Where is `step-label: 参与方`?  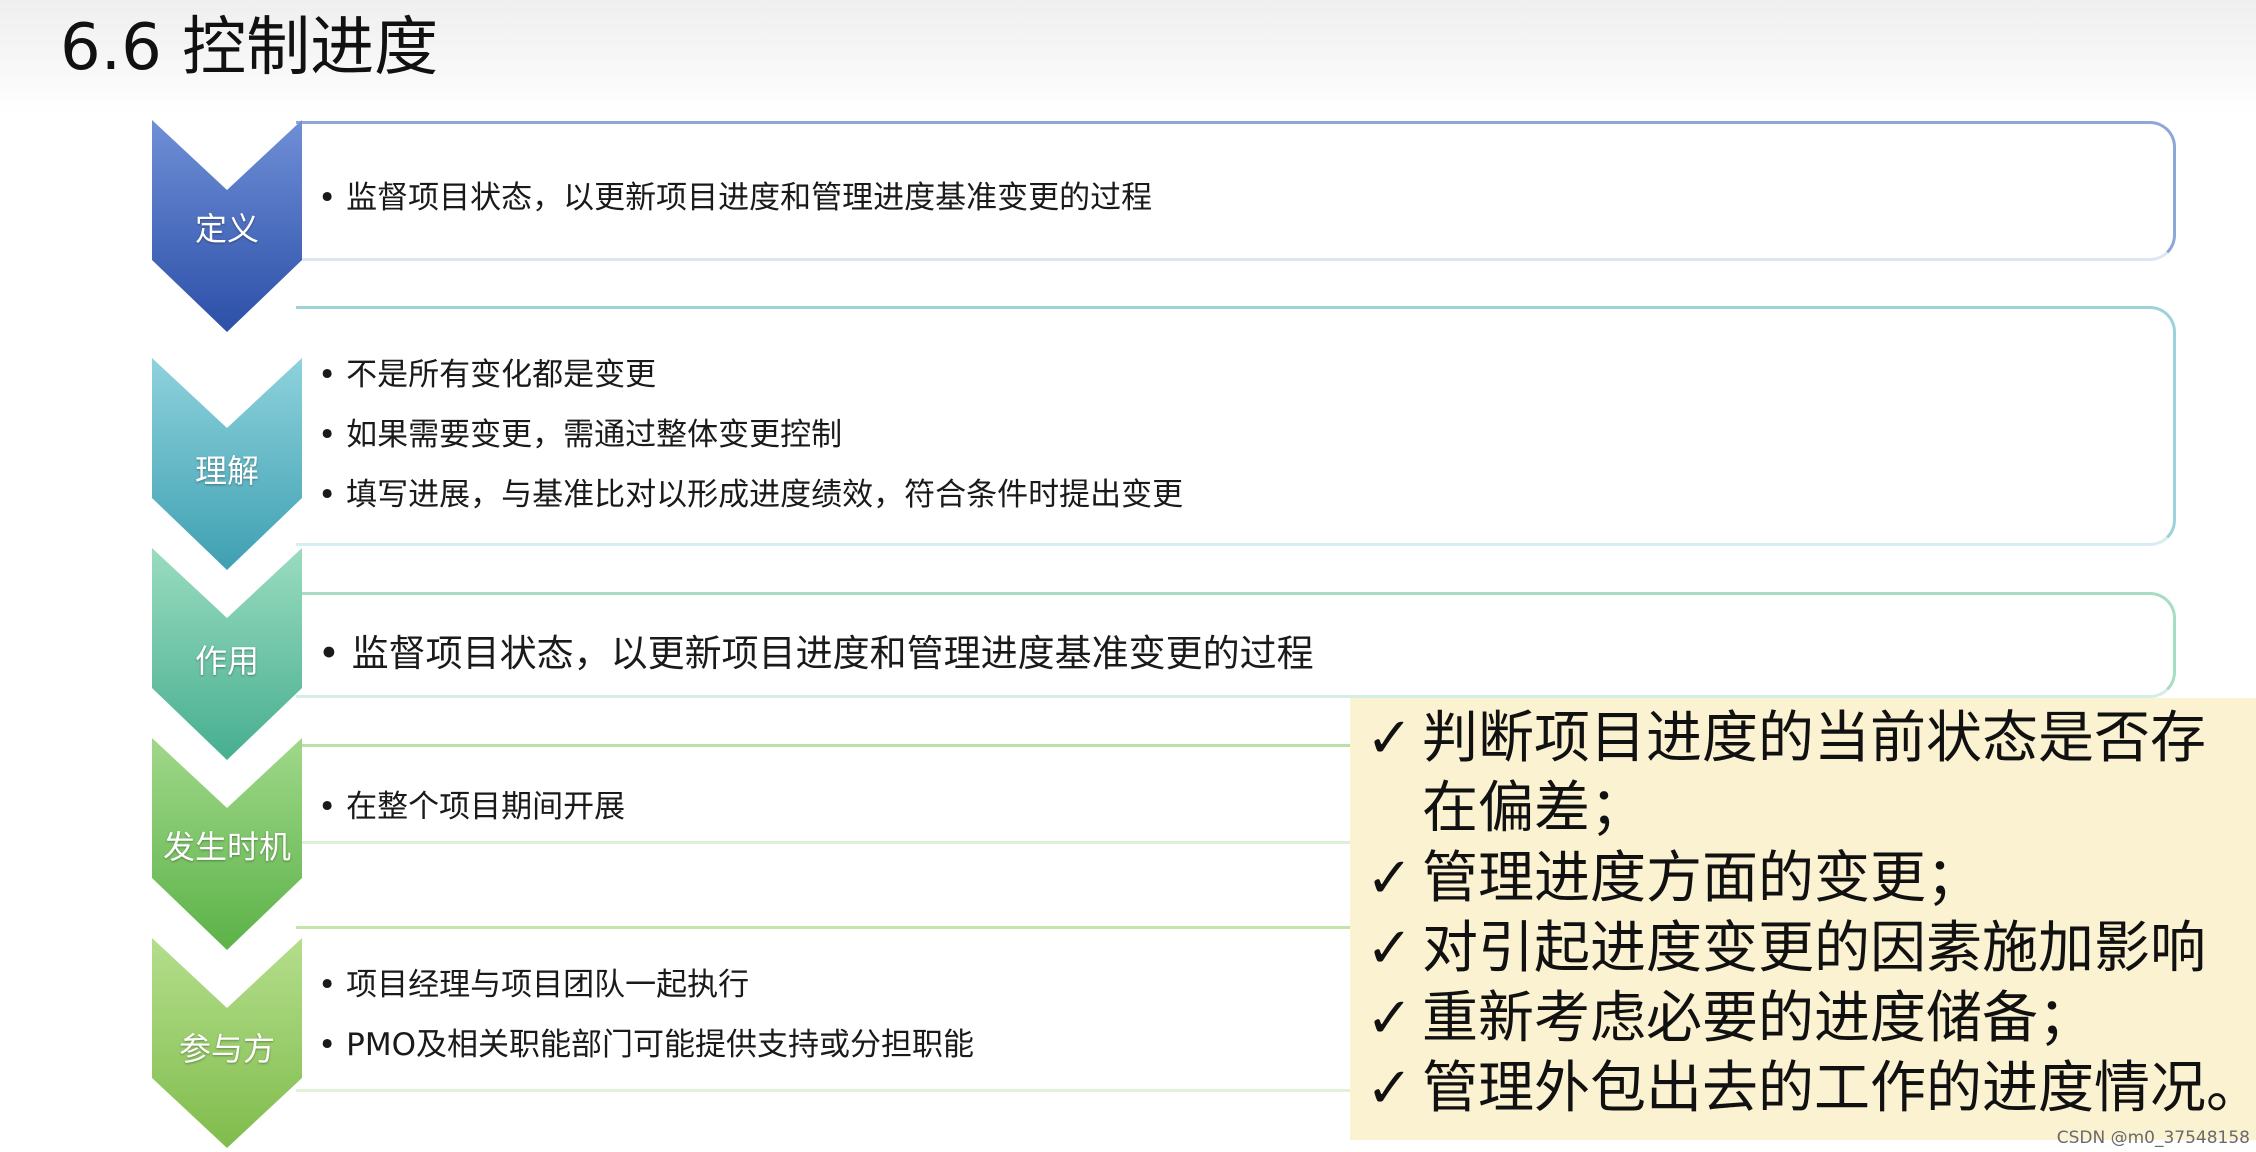 step-label: 参与方 is located at coordinates (226, 1049).